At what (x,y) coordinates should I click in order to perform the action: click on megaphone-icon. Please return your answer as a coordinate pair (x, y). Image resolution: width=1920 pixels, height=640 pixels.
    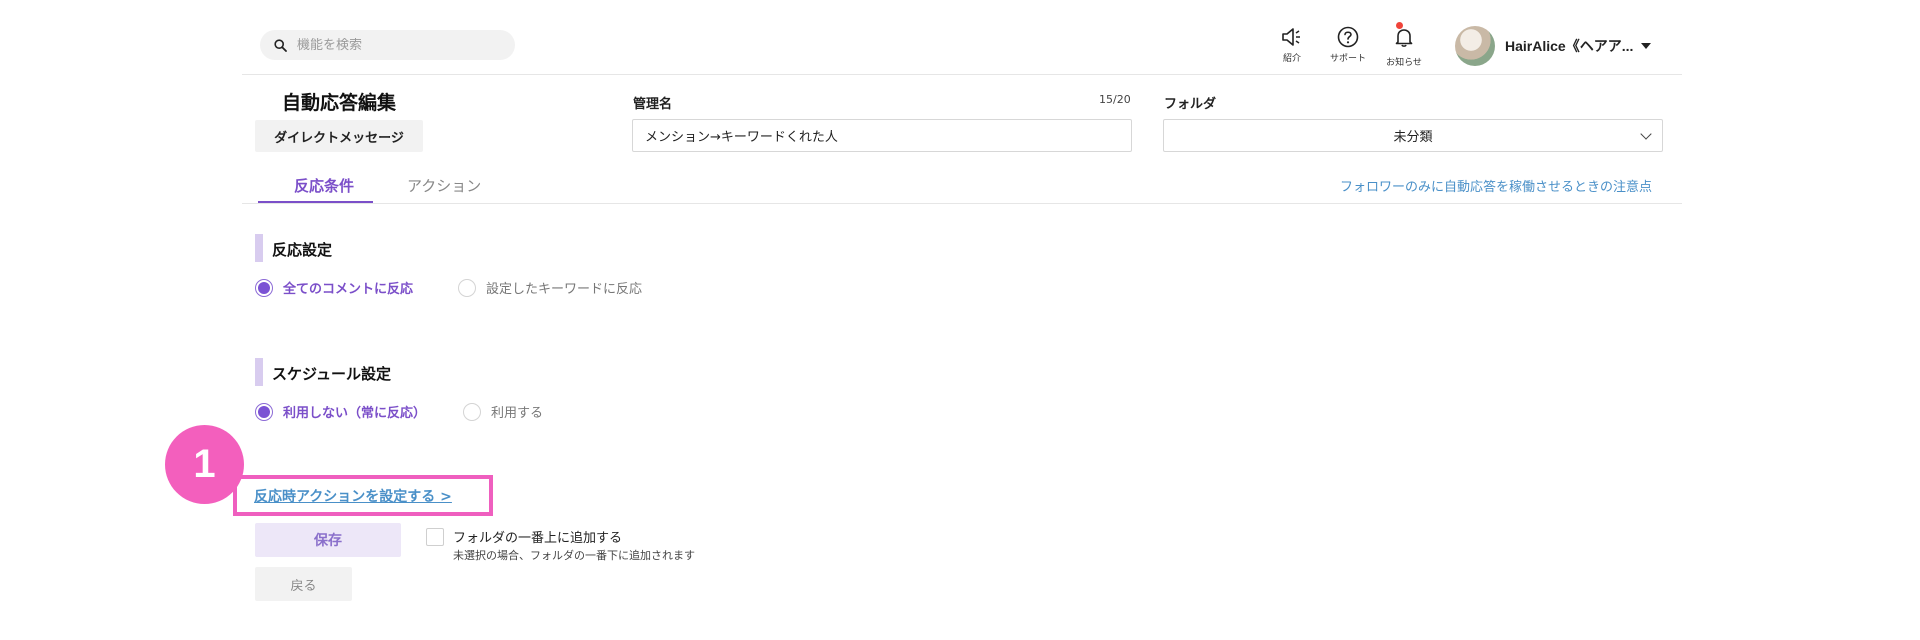
    Looking at the image, I should click on (1291, 37).